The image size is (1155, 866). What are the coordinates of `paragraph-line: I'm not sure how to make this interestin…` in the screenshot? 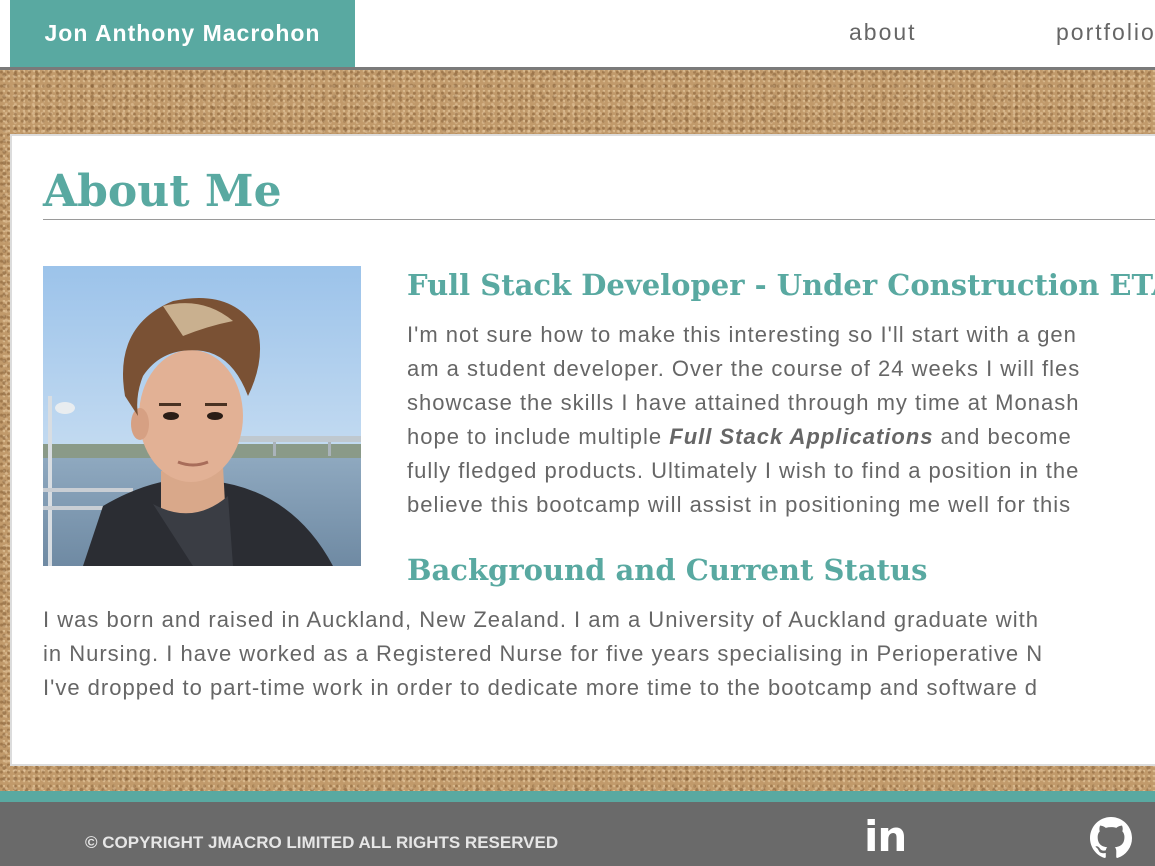 It's located at (742, 334).